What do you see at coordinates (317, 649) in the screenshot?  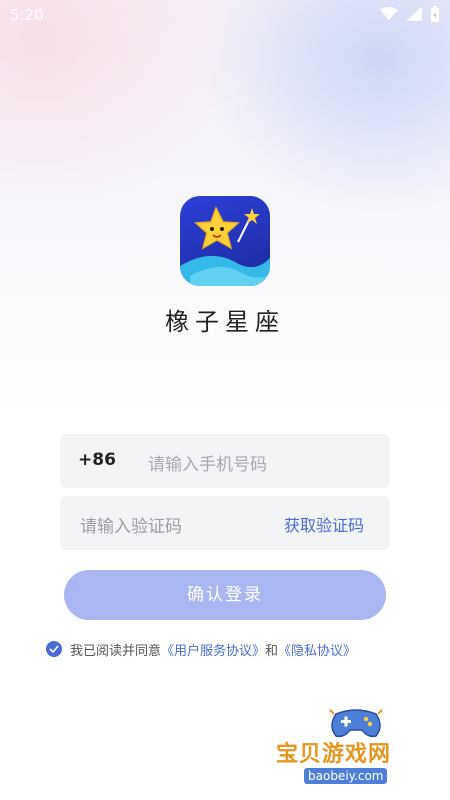 I see `privacy-policy-link: 《隐私协议》` at bounding box center [317, 649].